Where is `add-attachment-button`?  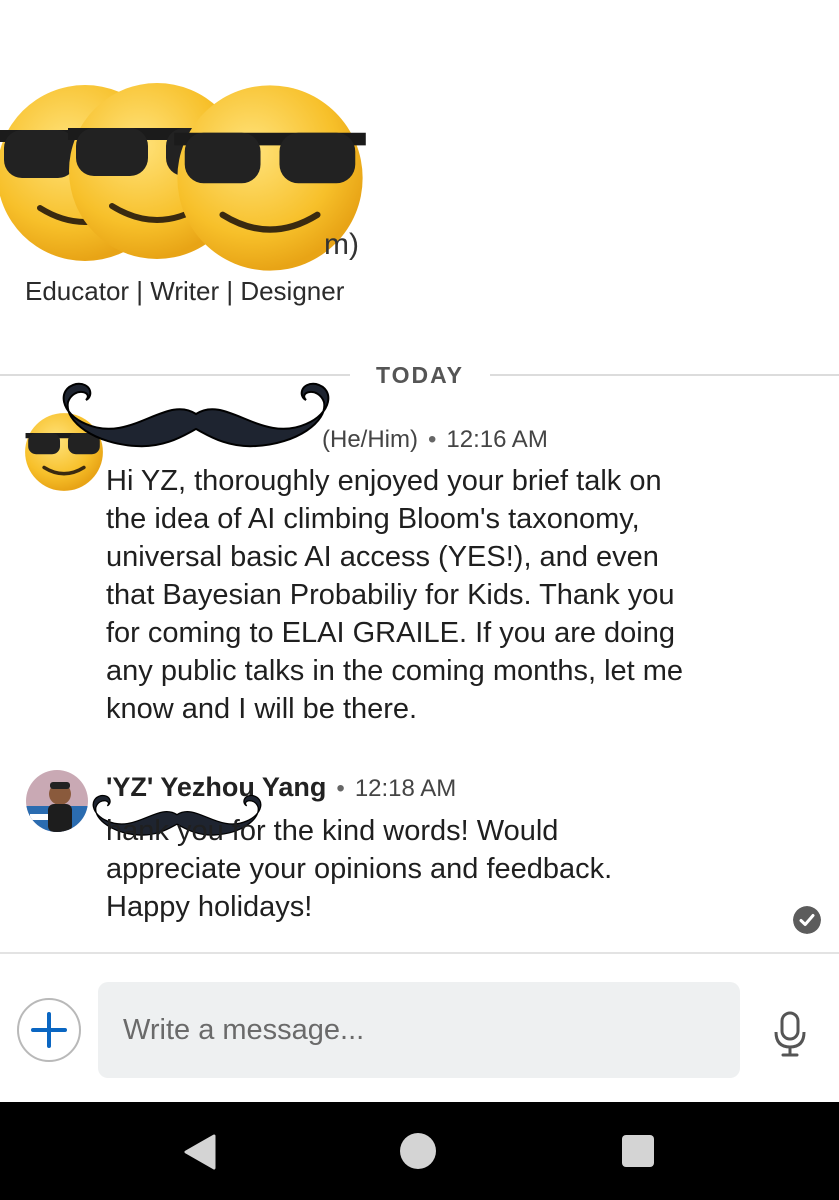
add-attachment-button is located at coordinates (49, 1030).